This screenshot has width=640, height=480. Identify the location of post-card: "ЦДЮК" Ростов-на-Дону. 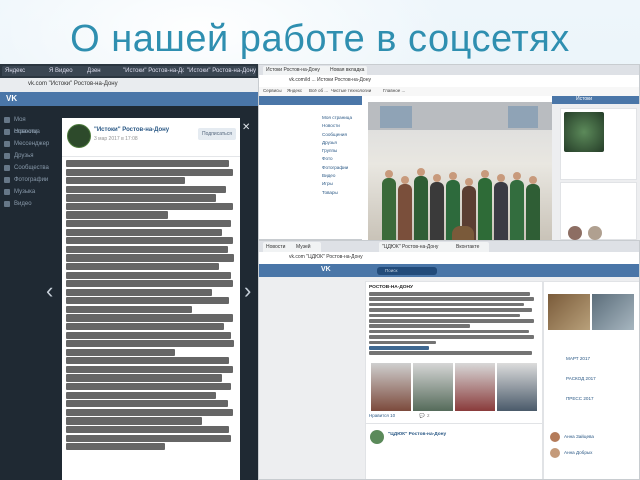
(454, 451).